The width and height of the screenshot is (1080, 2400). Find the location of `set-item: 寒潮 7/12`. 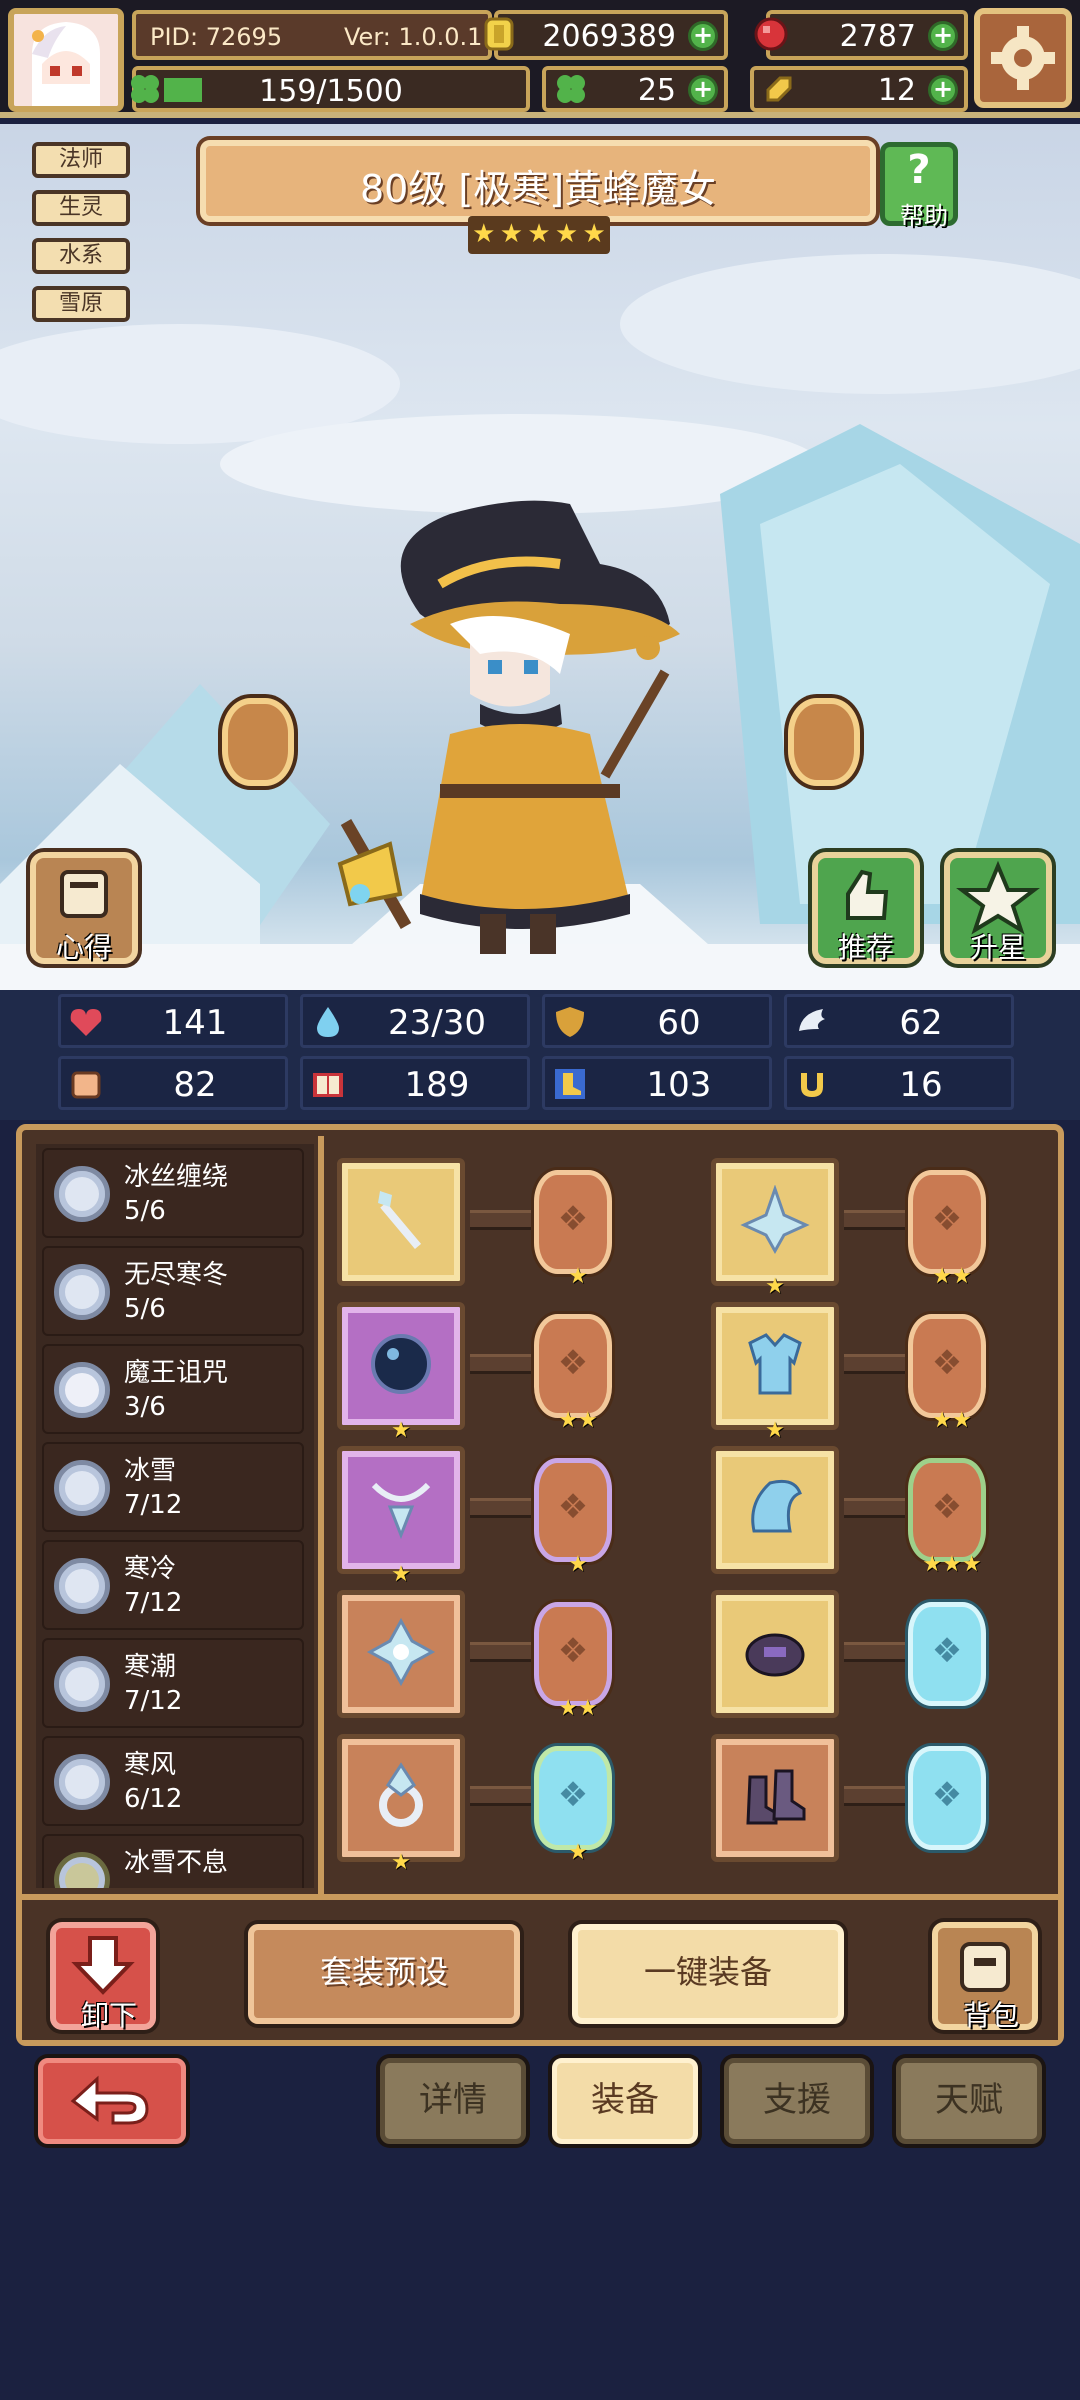

set-item: 寒潮 7/12 is located at coordinates (173, 1683).